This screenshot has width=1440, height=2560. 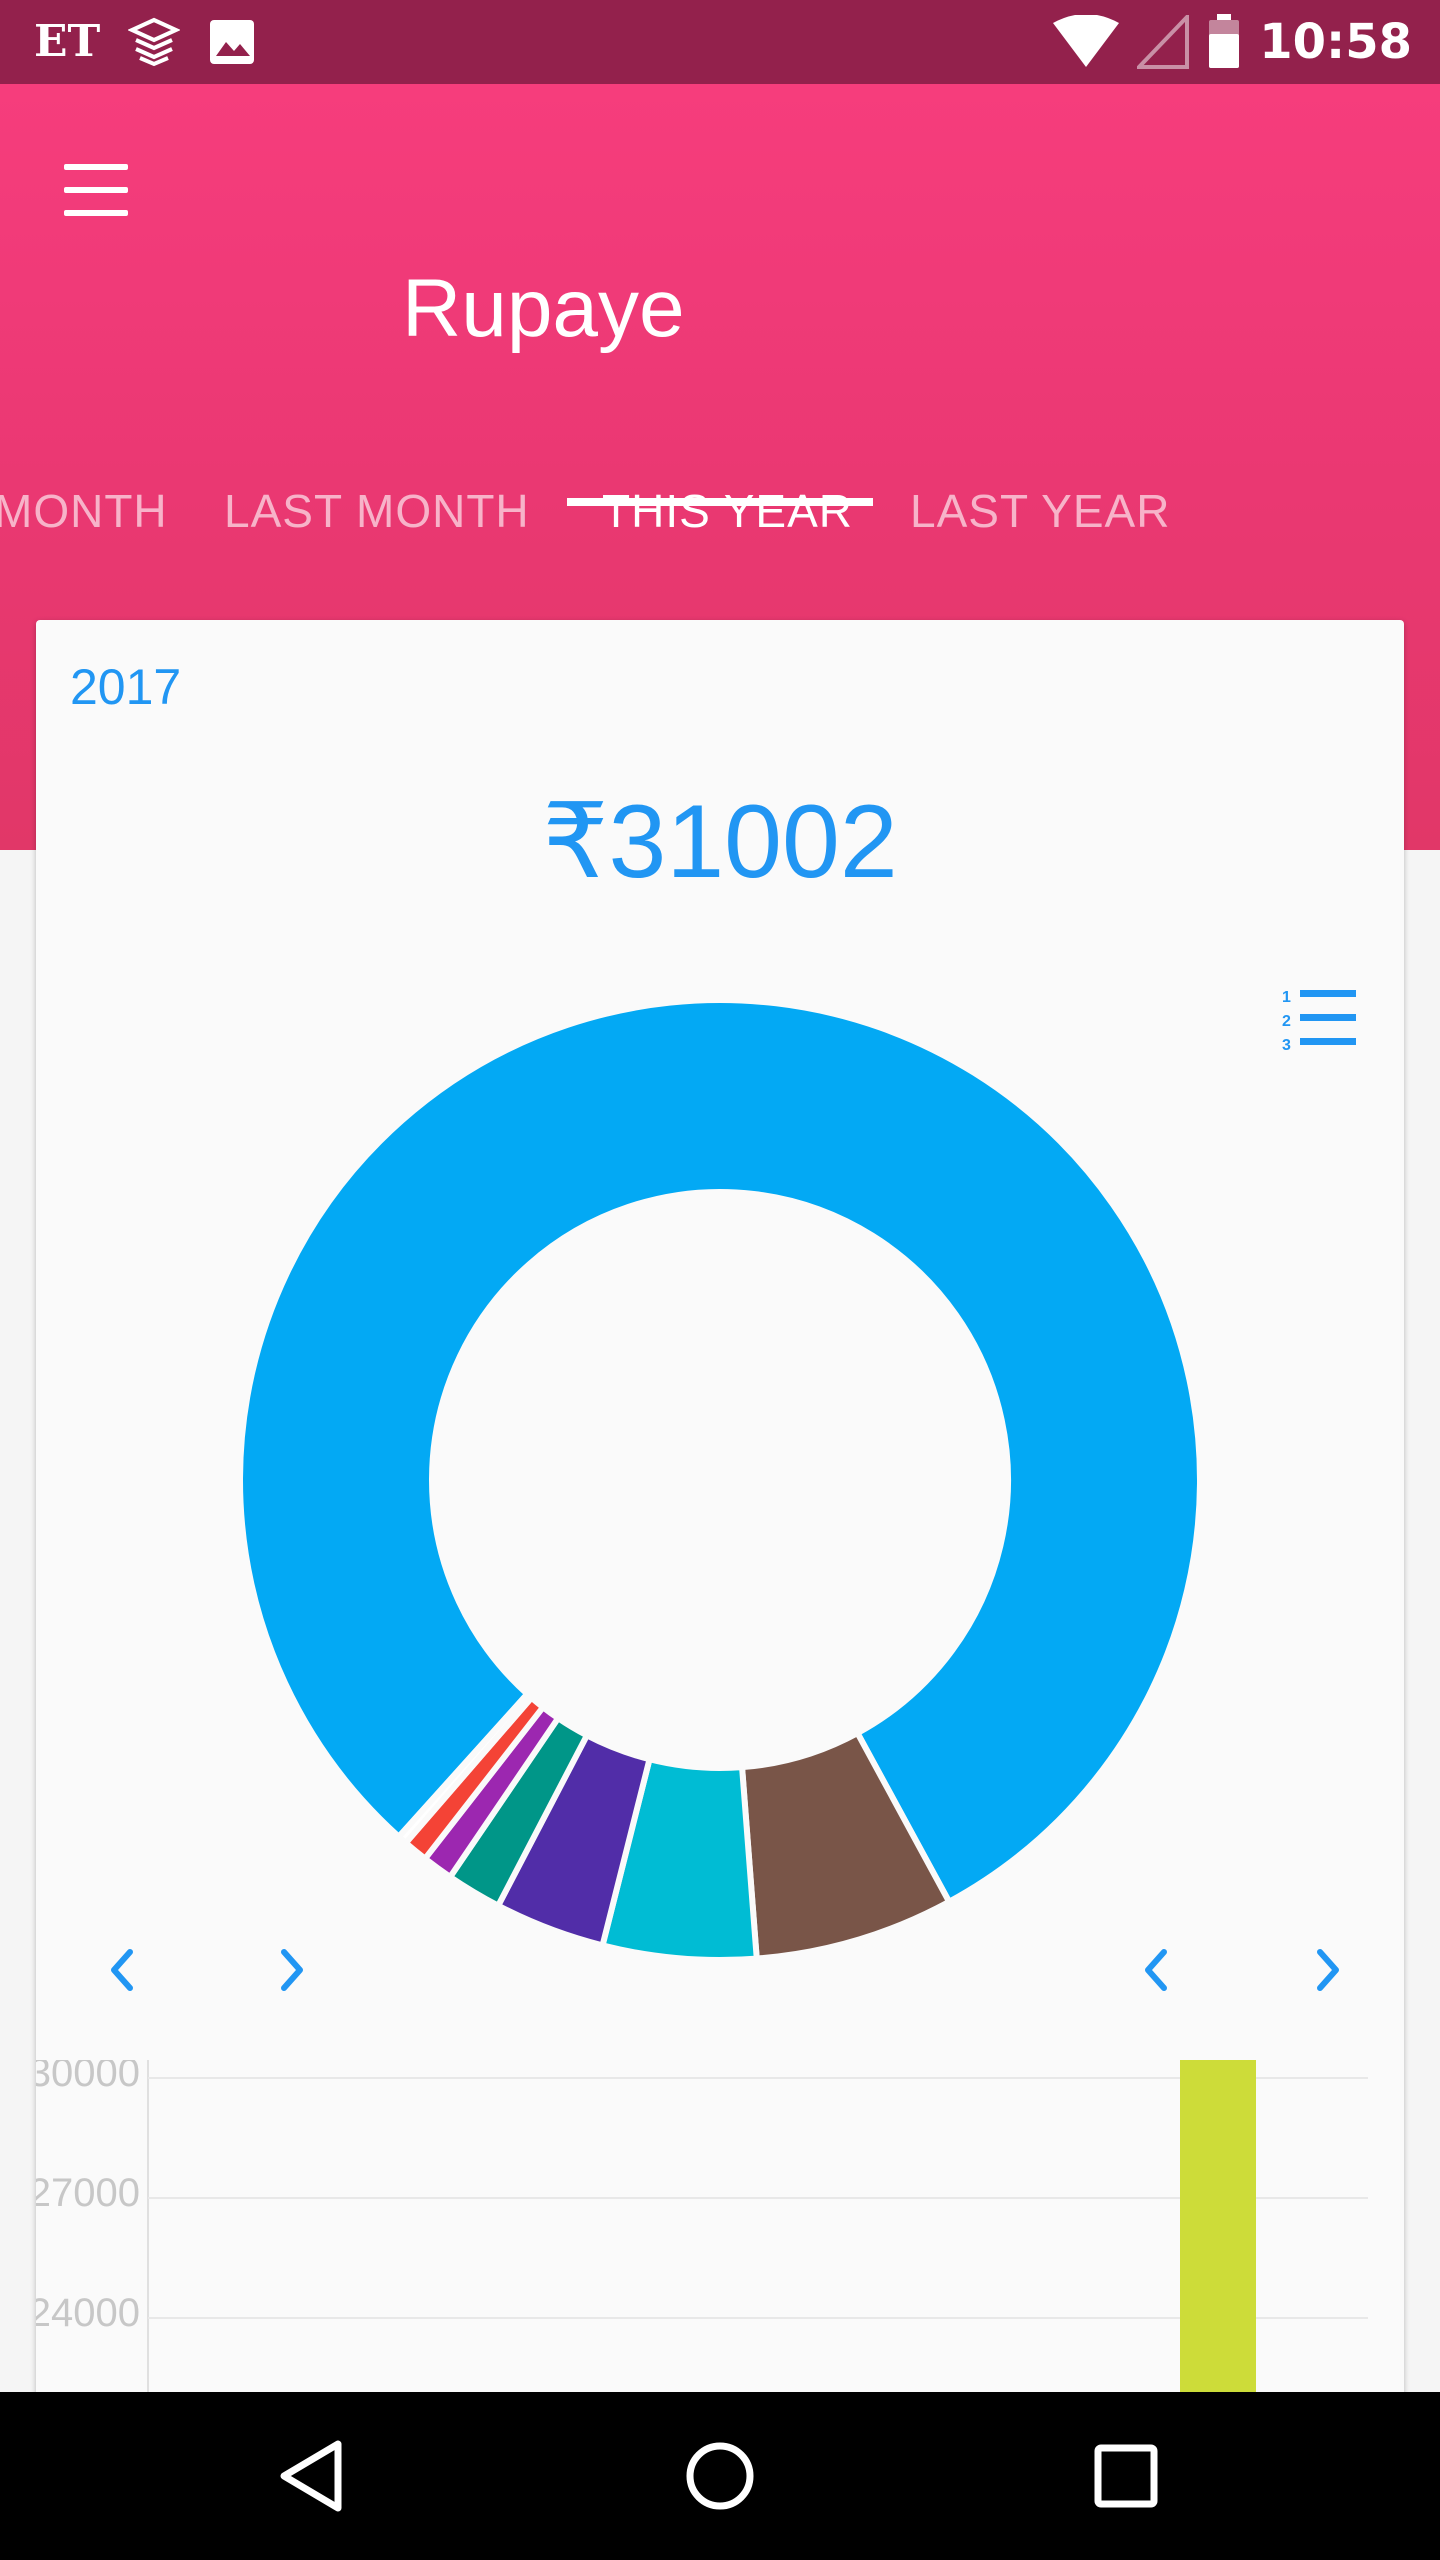 I want to click on tab-last-month: LAST MONTH, so click(x=377, y=511).